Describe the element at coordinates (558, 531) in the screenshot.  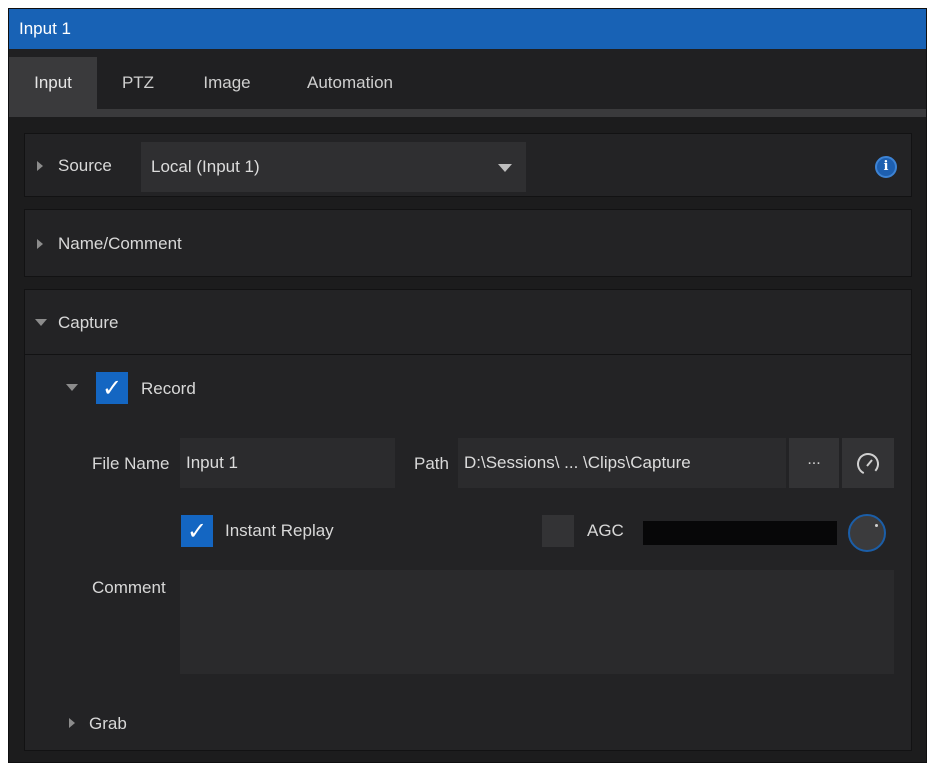
I see `agc-checkbox` at that location.